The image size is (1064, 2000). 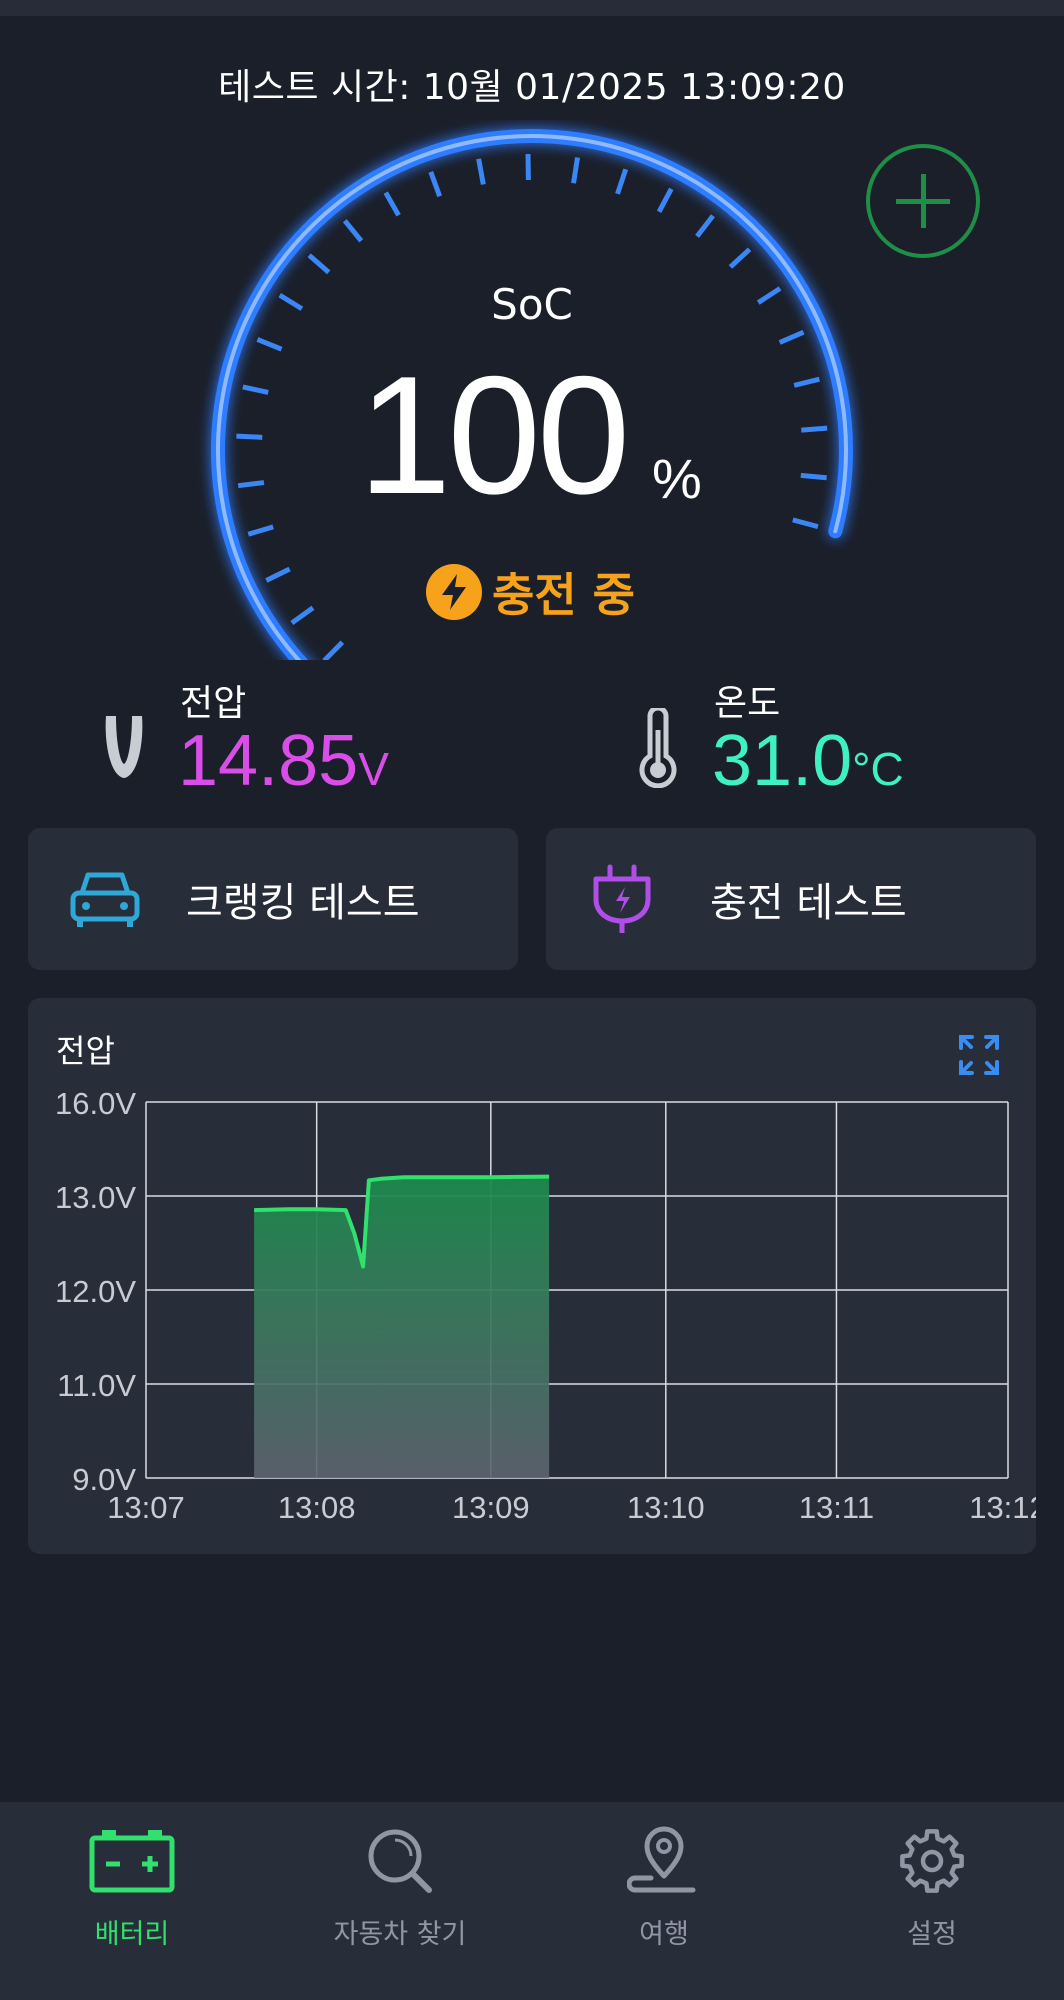 I want to click on test-time: 테스트 시간: 10월 01/2025 13:09:20, so click(x=532, y=87).